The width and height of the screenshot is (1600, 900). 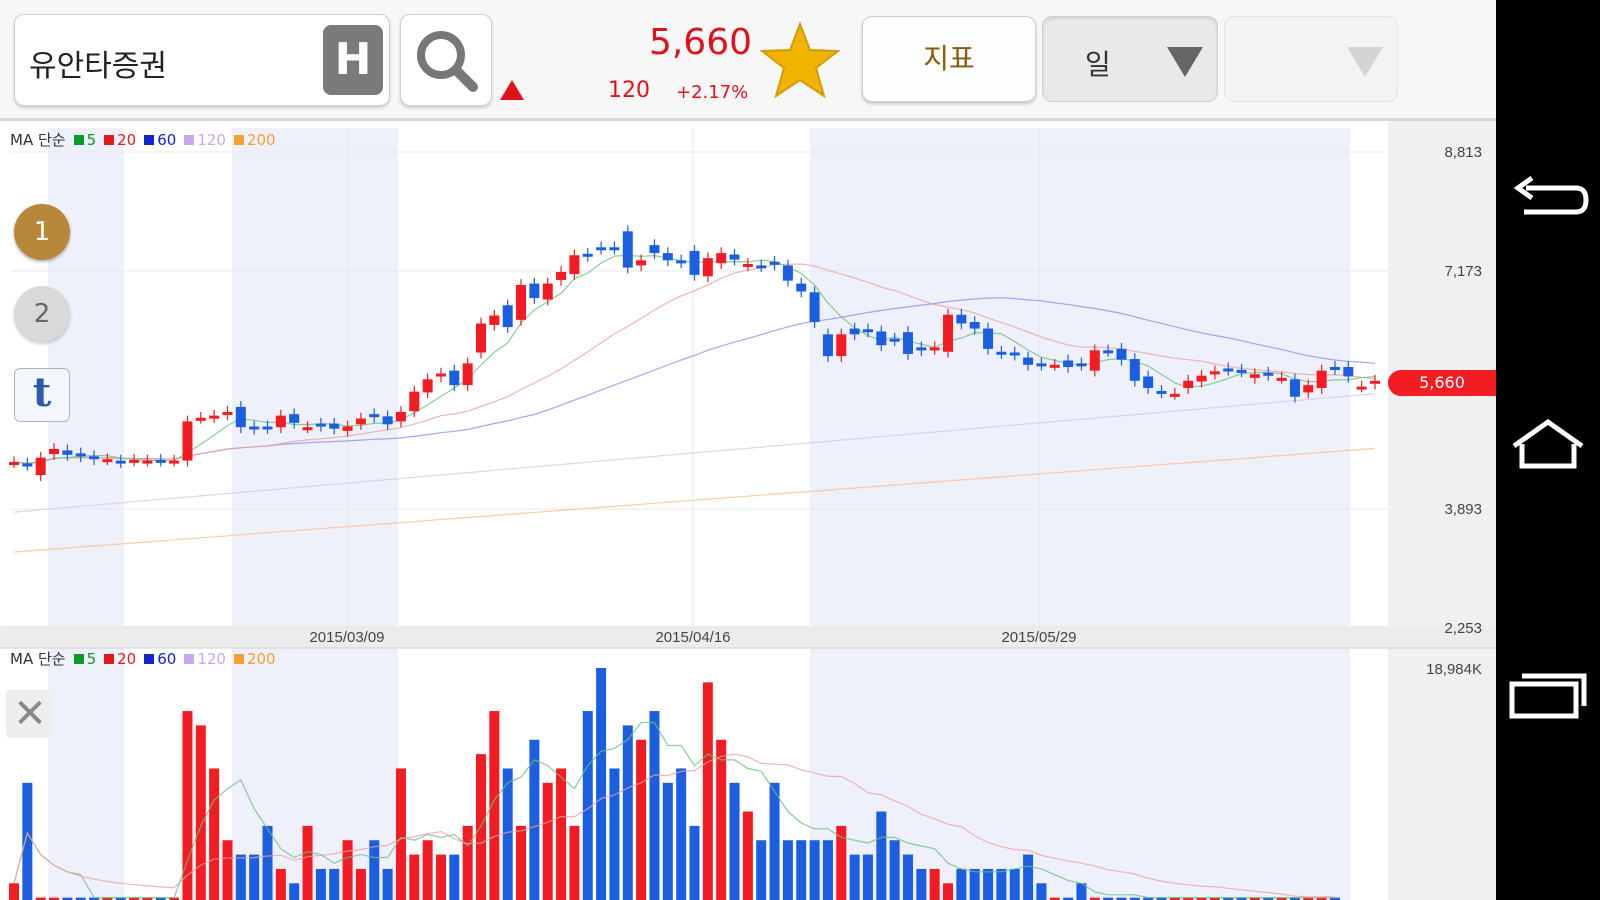 I want to click on history-button: H, so click(x=353, y=60).